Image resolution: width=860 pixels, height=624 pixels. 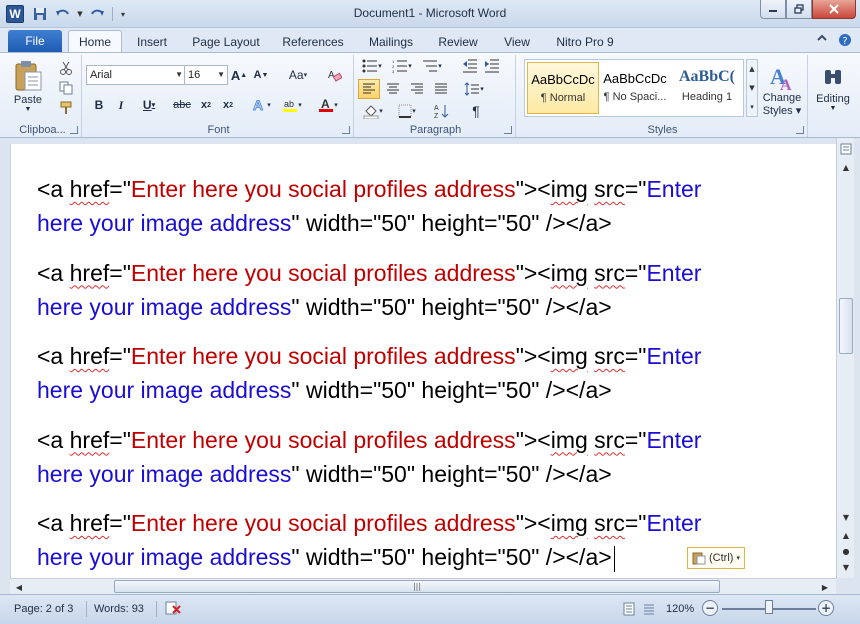 I want to click on tab-view: View, so click(x=517, y=42).